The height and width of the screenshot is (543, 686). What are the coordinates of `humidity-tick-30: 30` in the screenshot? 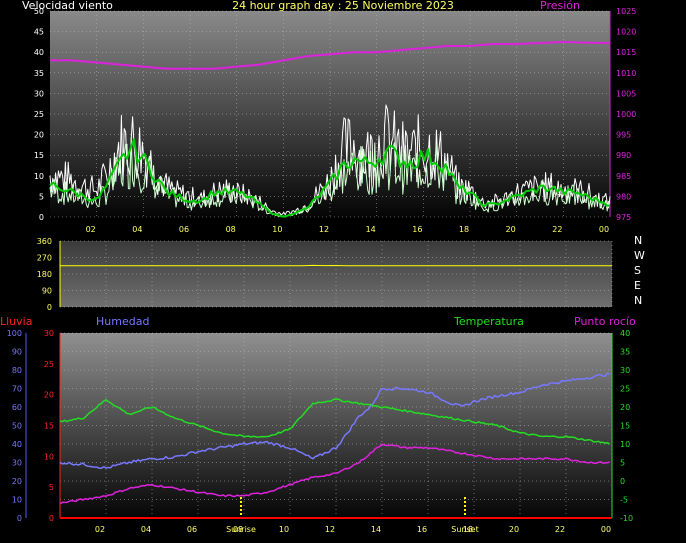 It's located at (17, 463).